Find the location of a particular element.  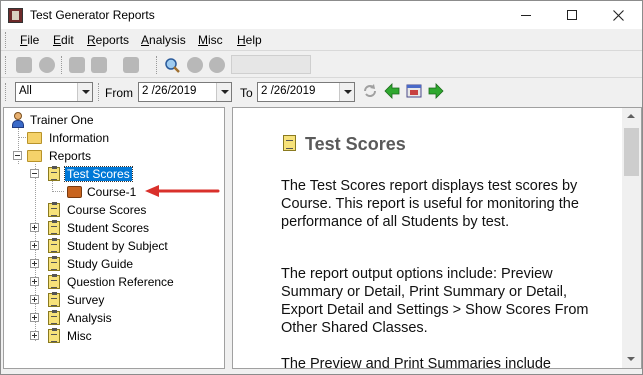

minimize-button is located at coordinates (526, 15).